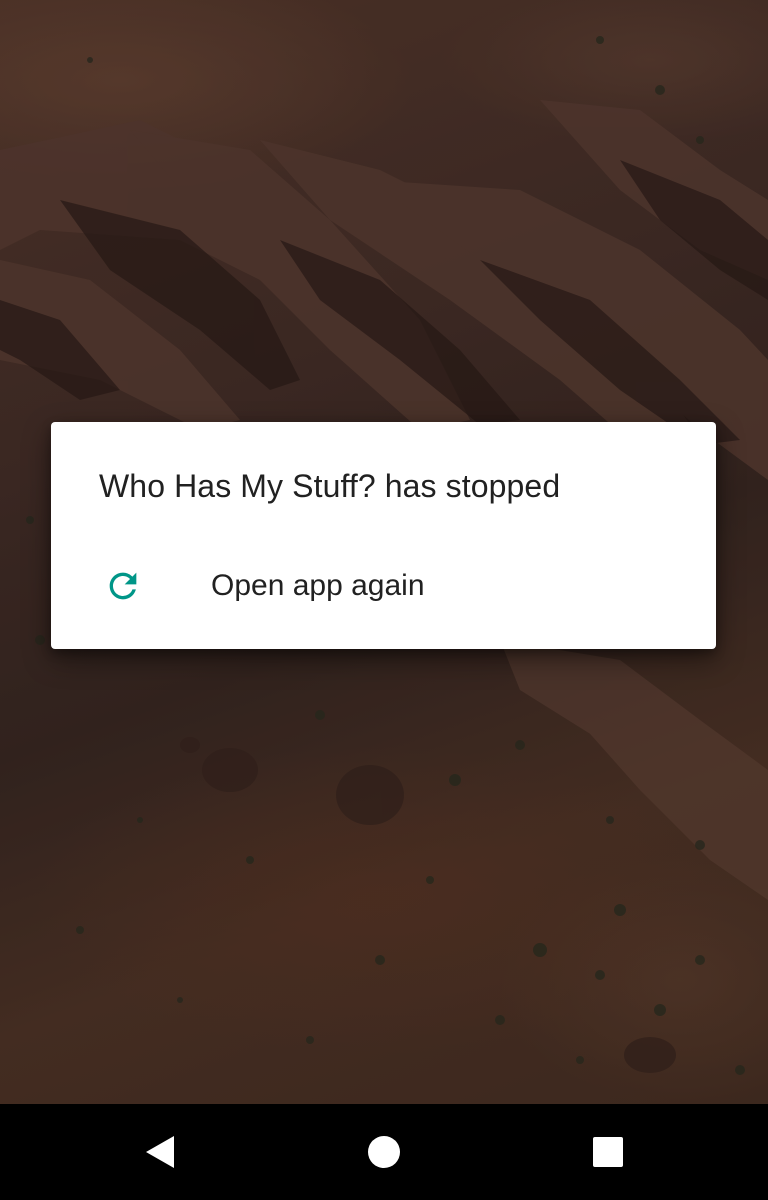 This screenshot has width=768, height=1200. I want to click on recents-button, so click(608, 1152).